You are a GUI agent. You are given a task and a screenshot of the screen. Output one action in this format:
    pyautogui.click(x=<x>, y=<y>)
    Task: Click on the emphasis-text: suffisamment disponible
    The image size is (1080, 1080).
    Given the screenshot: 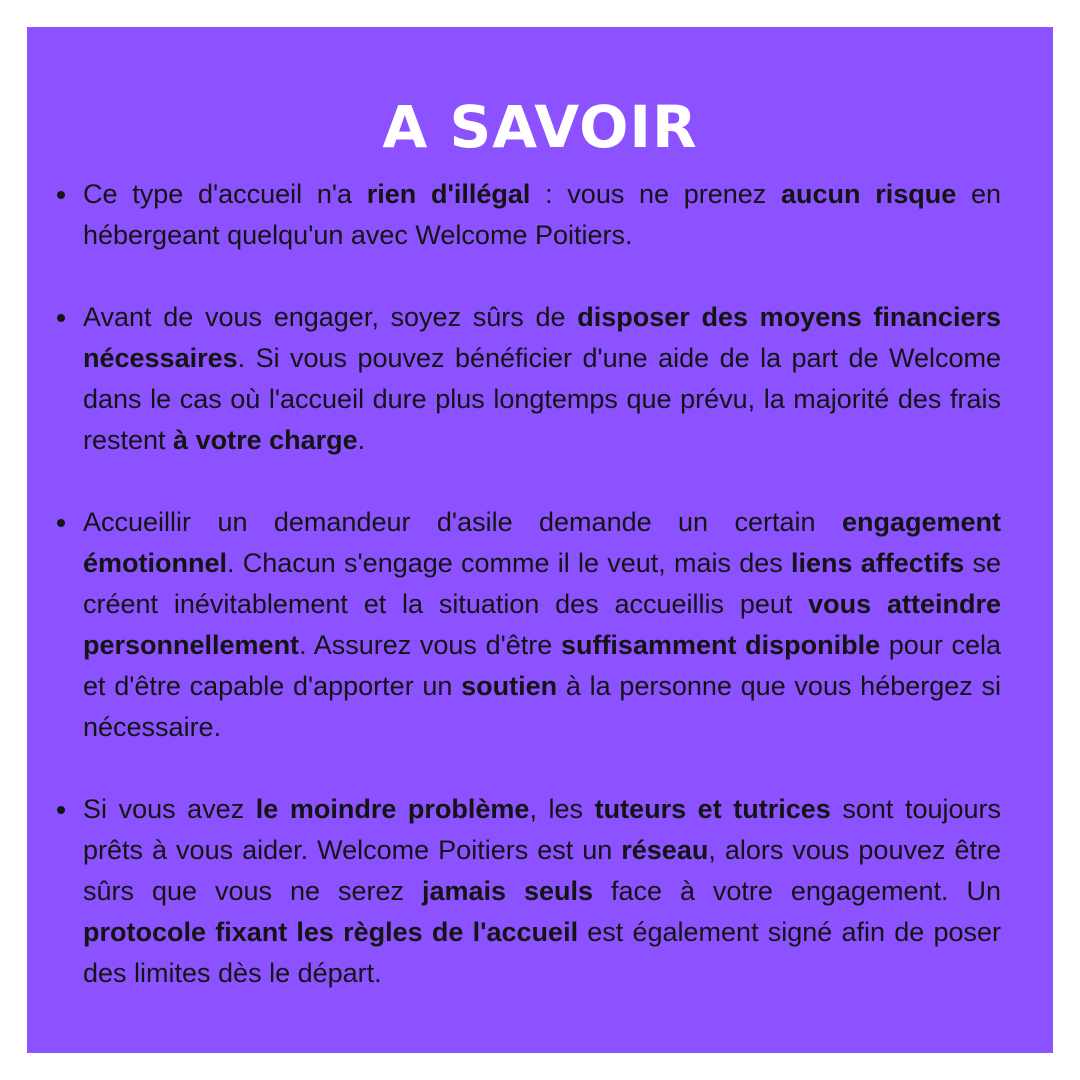 What is the action you would take?
    pyautogui.click(x=720, y=645)
    